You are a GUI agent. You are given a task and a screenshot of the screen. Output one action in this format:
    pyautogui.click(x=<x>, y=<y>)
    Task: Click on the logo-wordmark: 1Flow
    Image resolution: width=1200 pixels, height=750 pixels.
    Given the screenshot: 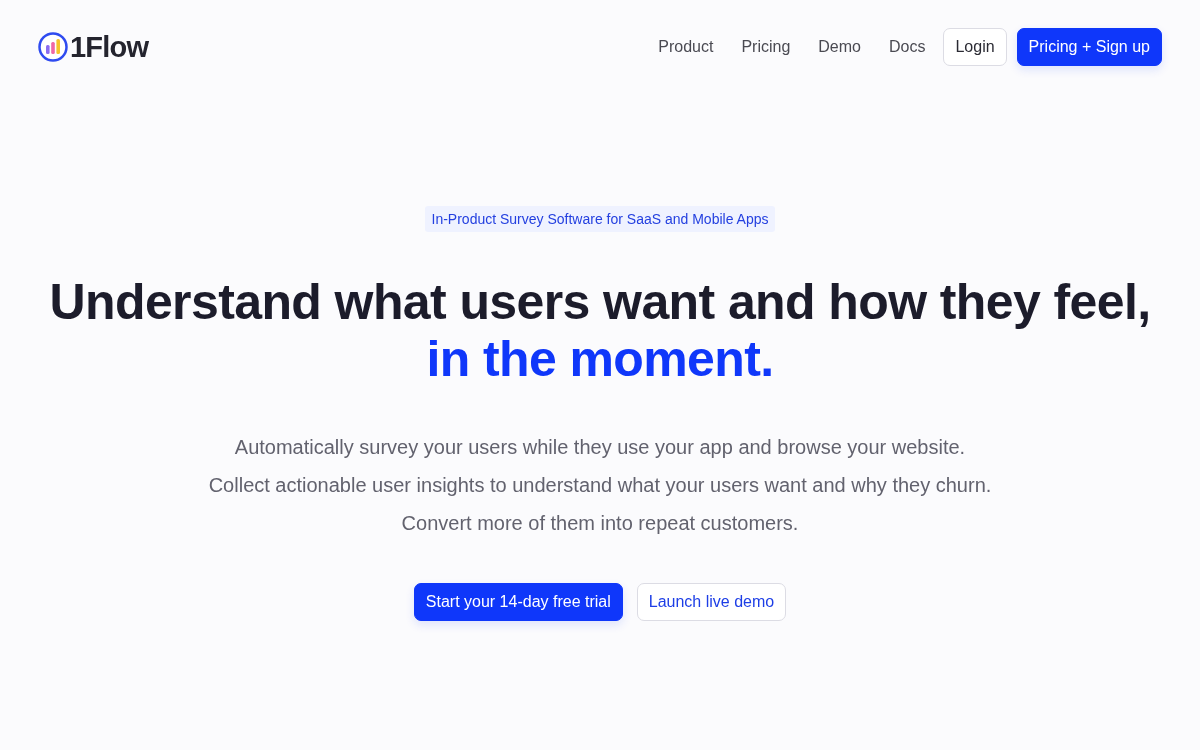 What is the action you would take?
    pyautogui.click(x=109, y=47)
    